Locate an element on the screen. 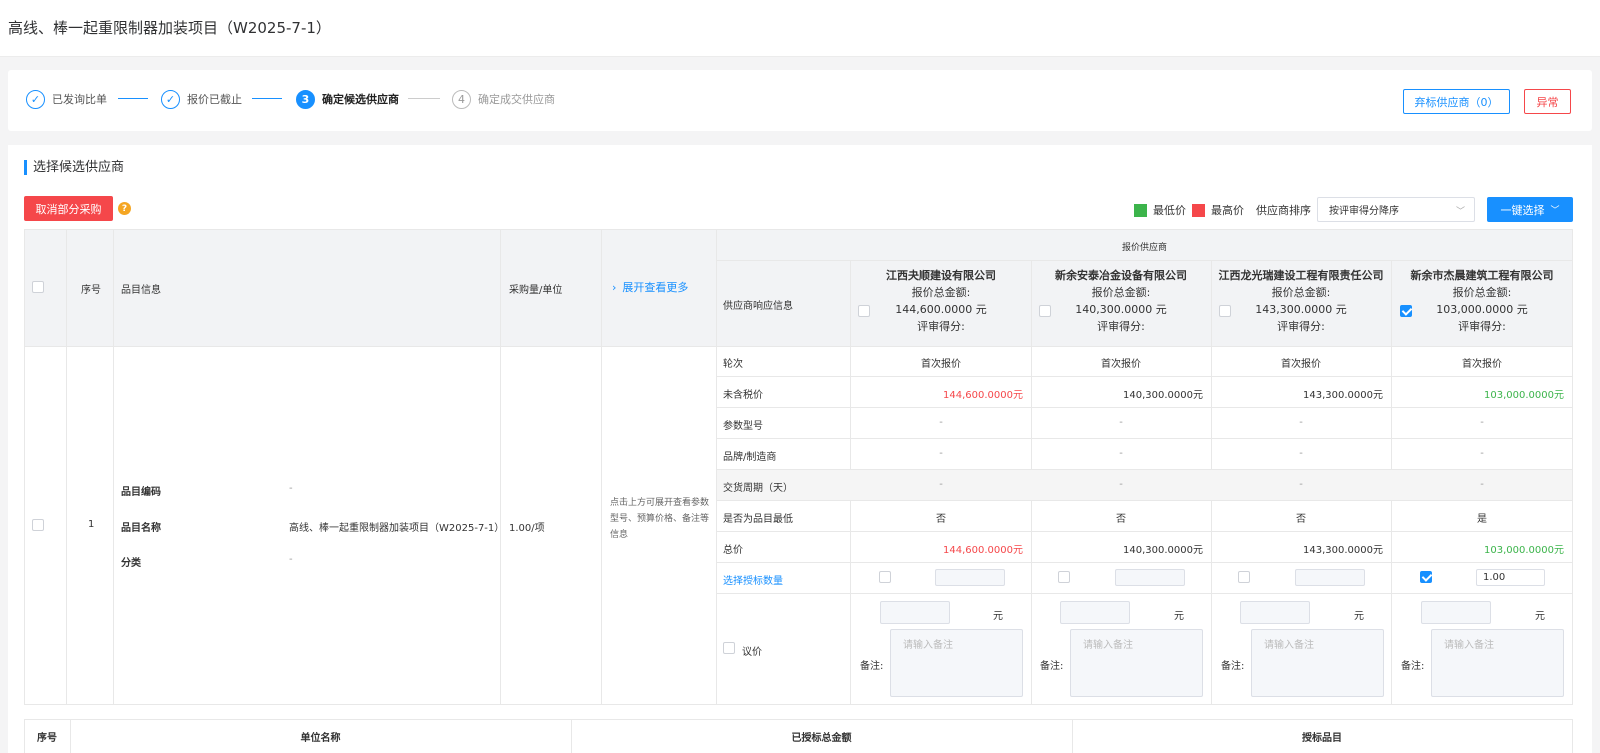  category-label: 分类 is located at coordinates (131, 563).